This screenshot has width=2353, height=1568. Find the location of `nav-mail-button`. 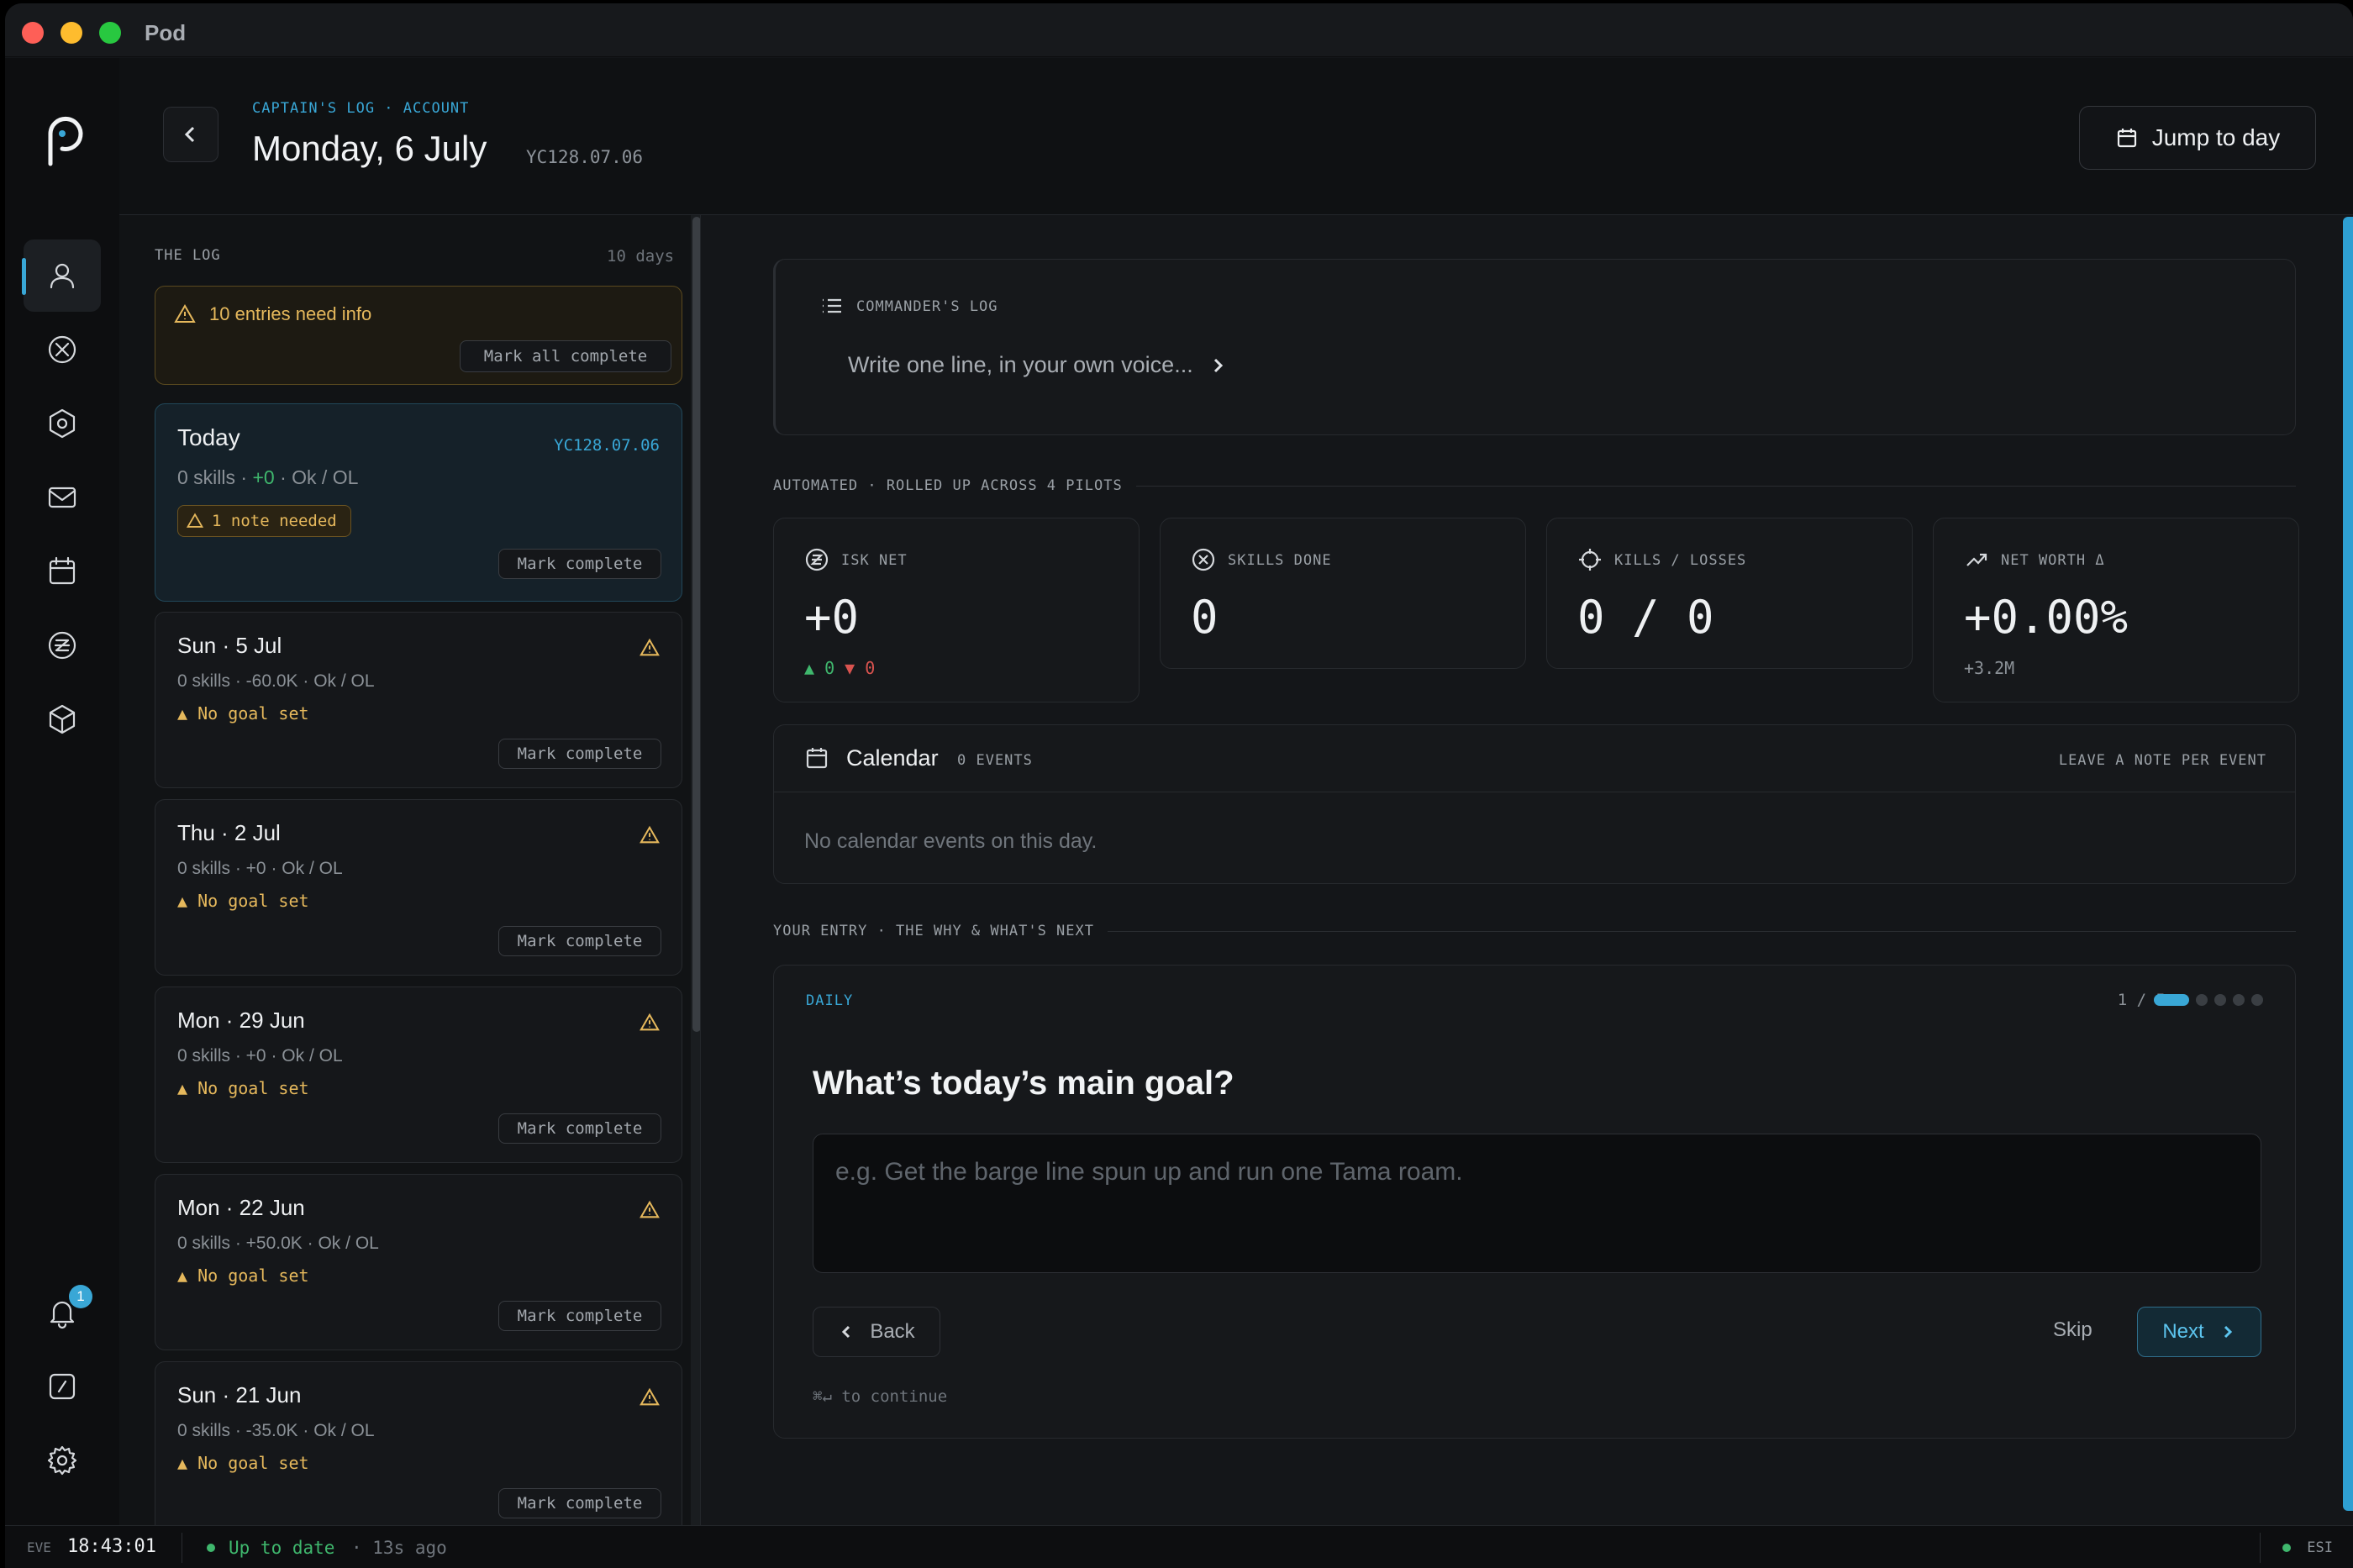

nav-mail-button is located at coordinates (62, 498).